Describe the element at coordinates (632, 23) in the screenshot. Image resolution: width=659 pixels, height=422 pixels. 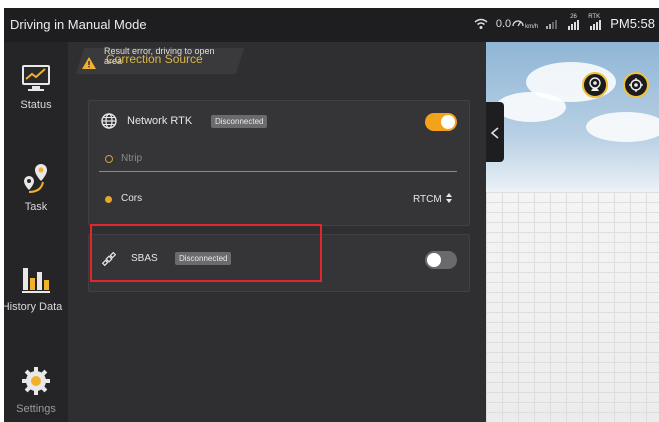
I see `clock: PM5:58` at that location.